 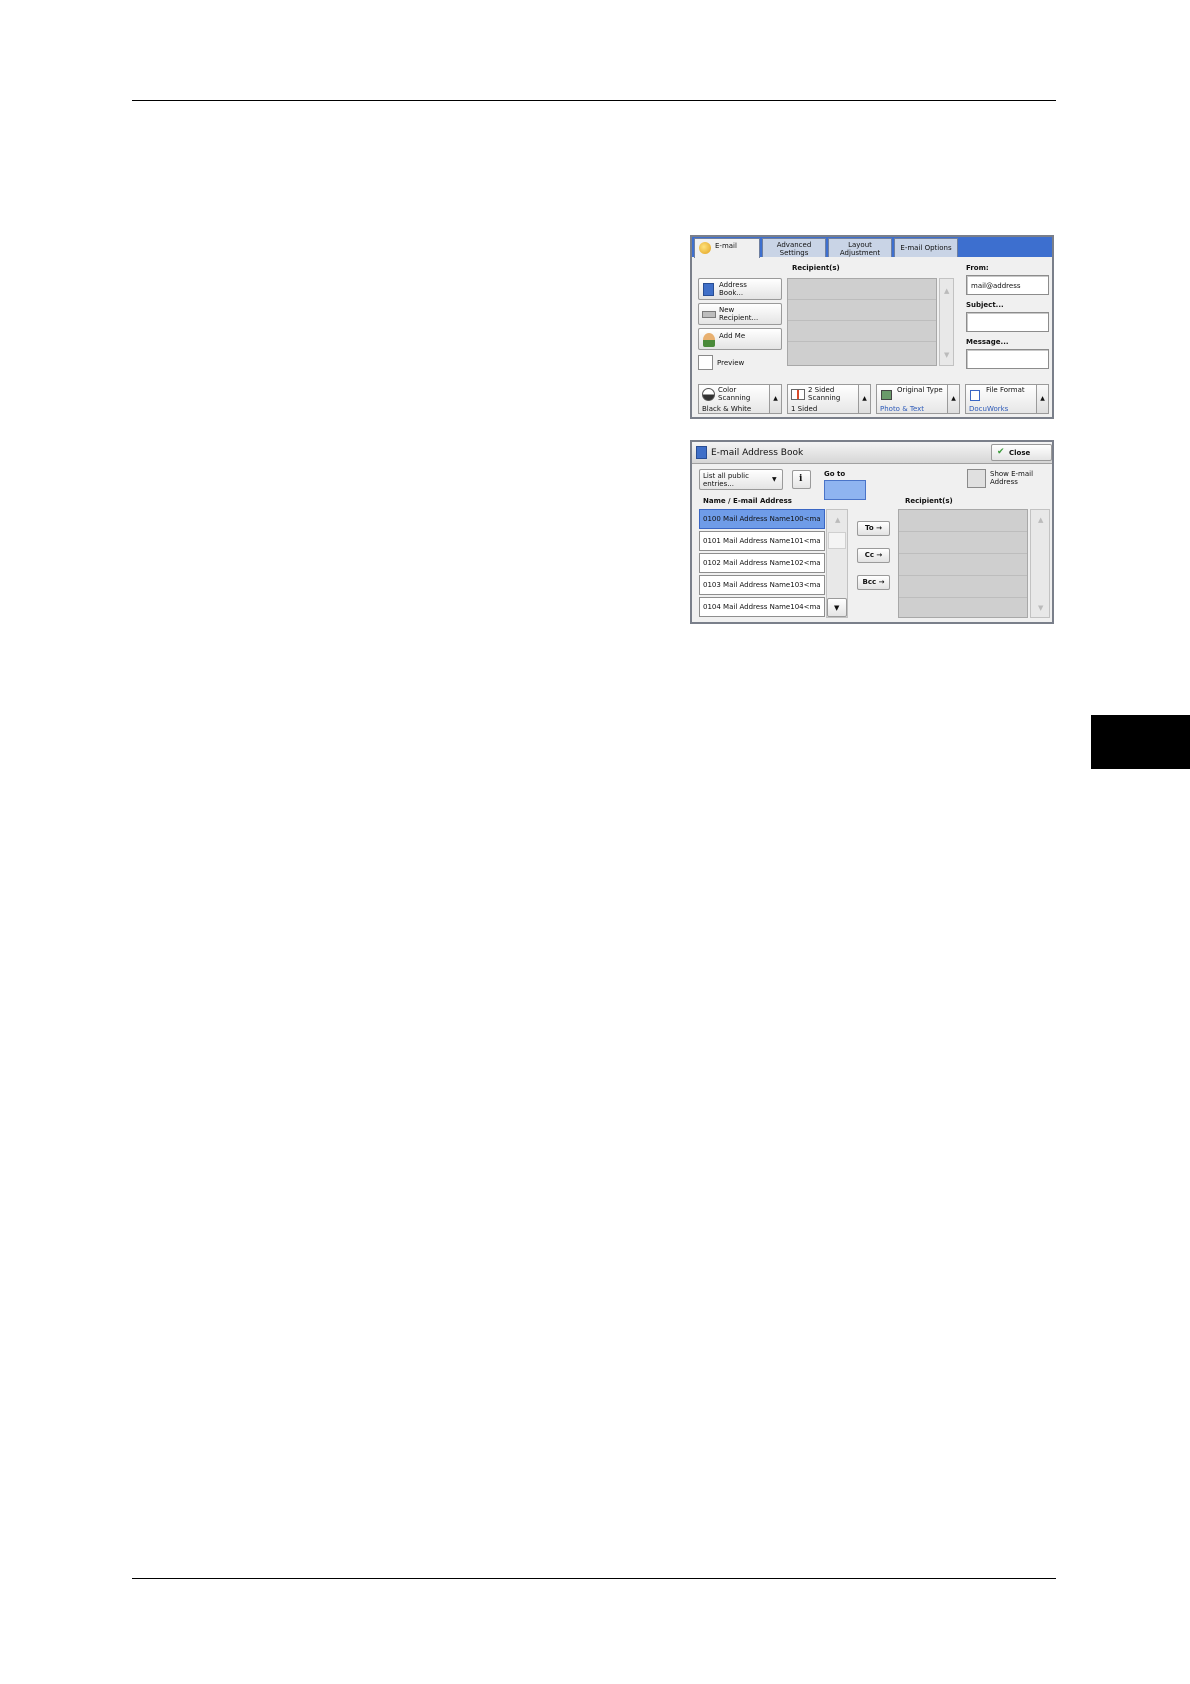 I want to click on preview-checkbox, so click(x=705, y=362).